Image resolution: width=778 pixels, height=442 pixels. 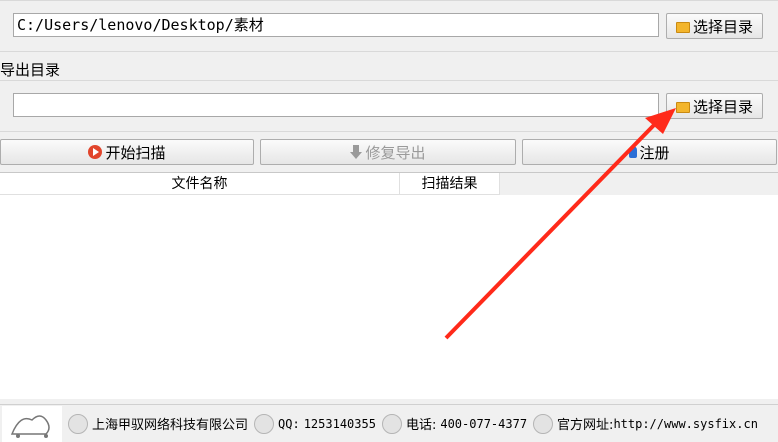 I want to click on company-logo, so click(x=32, y=423).